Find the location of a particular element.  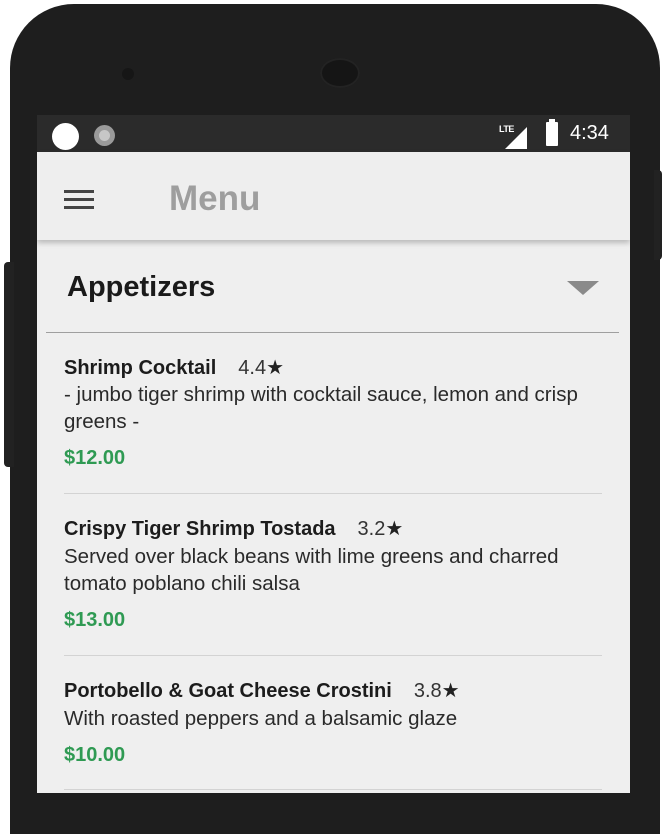

earpiece-speaker is located at coordinates (340, 73).